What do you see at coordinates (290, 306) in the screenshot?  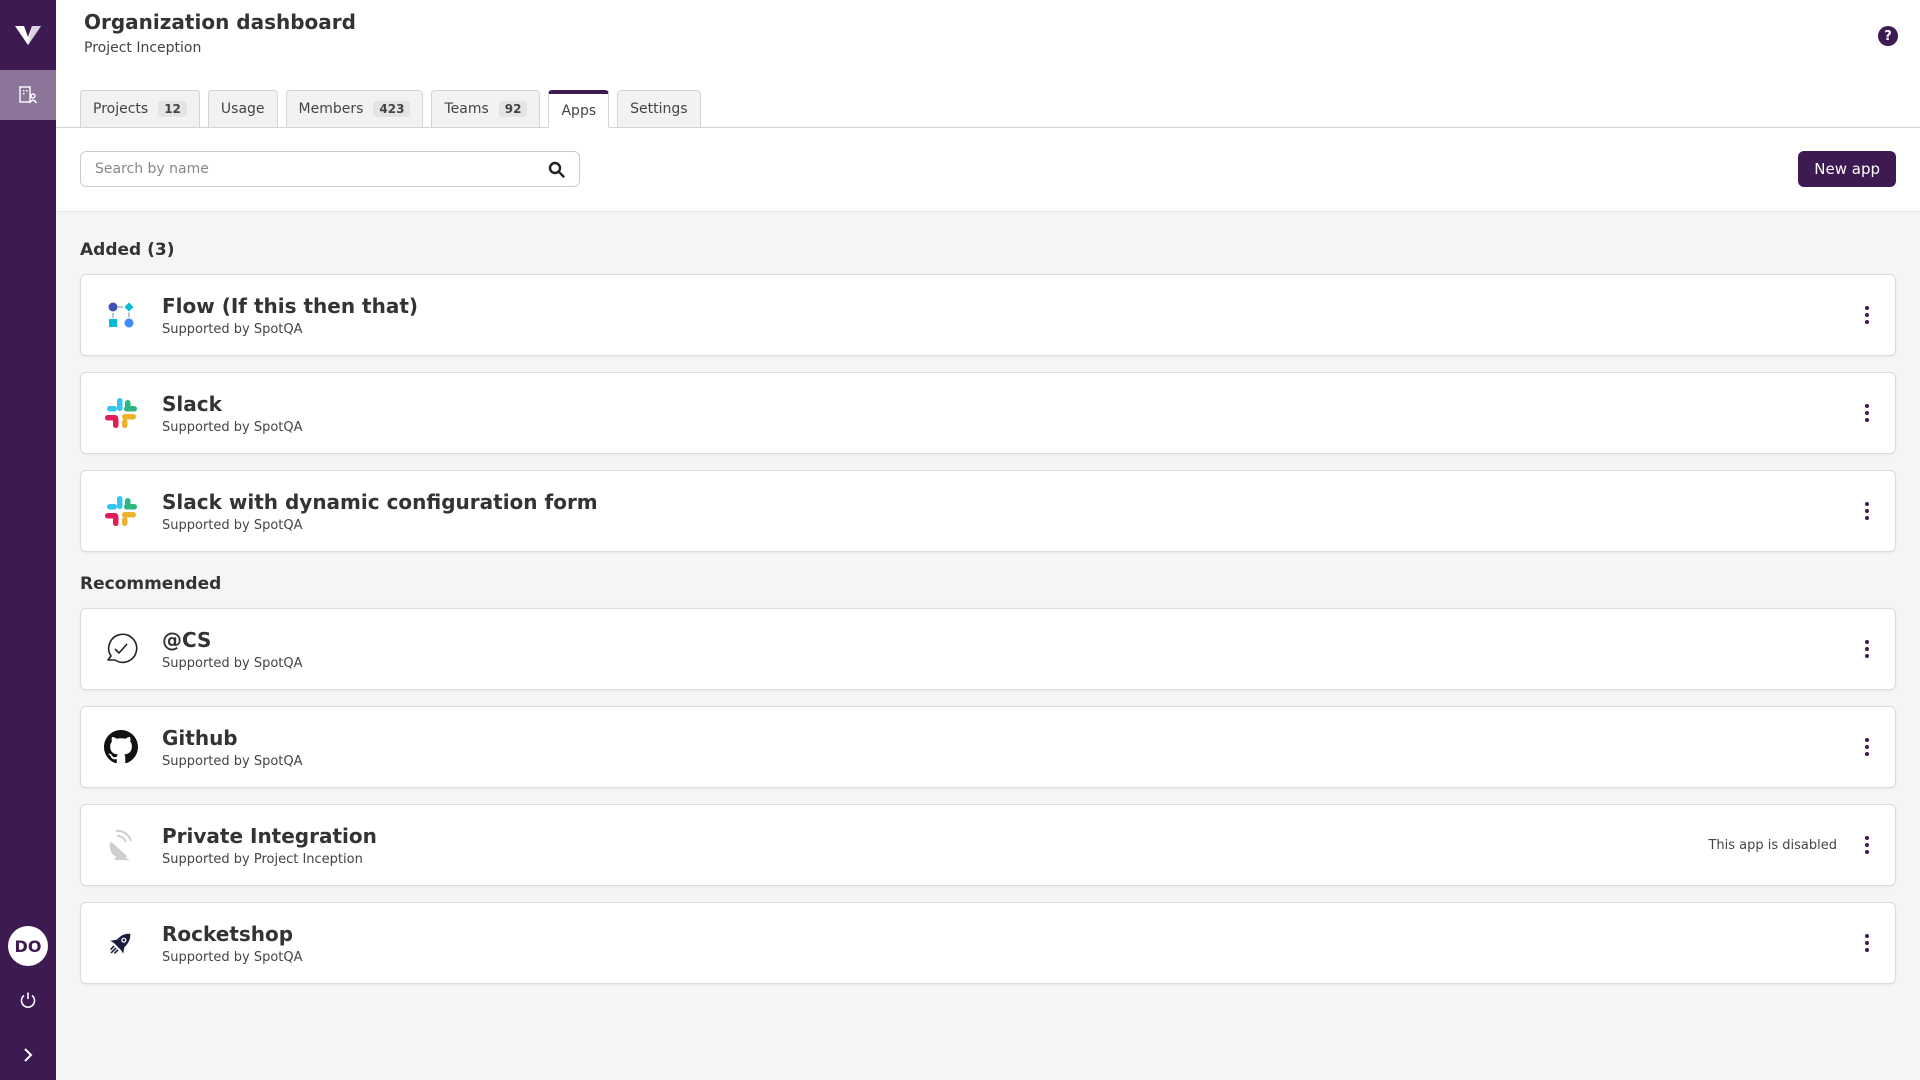 I see `app-name: Flow (If this then that)` at bounding box center [290, 306].